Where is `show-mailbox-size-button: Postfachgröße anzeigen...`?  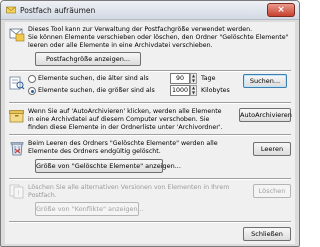 show-mailbox-size-button: Postfachgröße anzeigen... is located at coordinates (88, 59).